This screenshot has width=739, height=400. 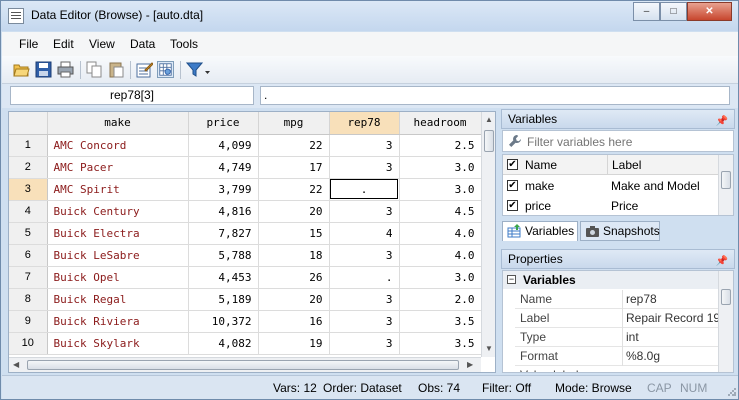 I want to click on cell-price: 10,372, so click(x=223, y=321).